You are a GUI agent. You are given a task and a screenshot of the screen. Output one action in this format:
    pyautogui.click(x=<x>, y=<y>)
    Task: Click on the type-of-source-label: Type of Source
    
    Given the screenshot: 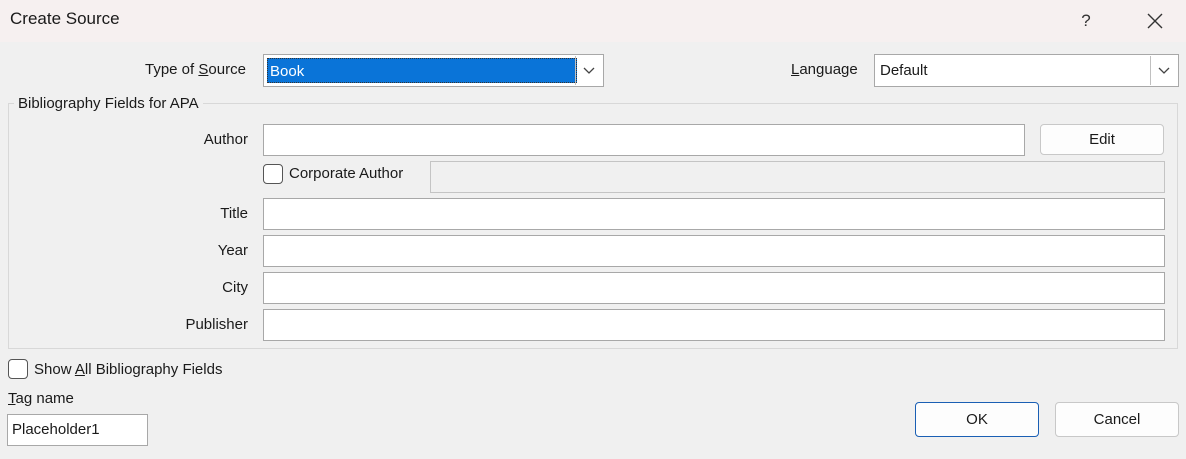 What is the action you would take?
    pyautogui.click(x=195, y=69)
    